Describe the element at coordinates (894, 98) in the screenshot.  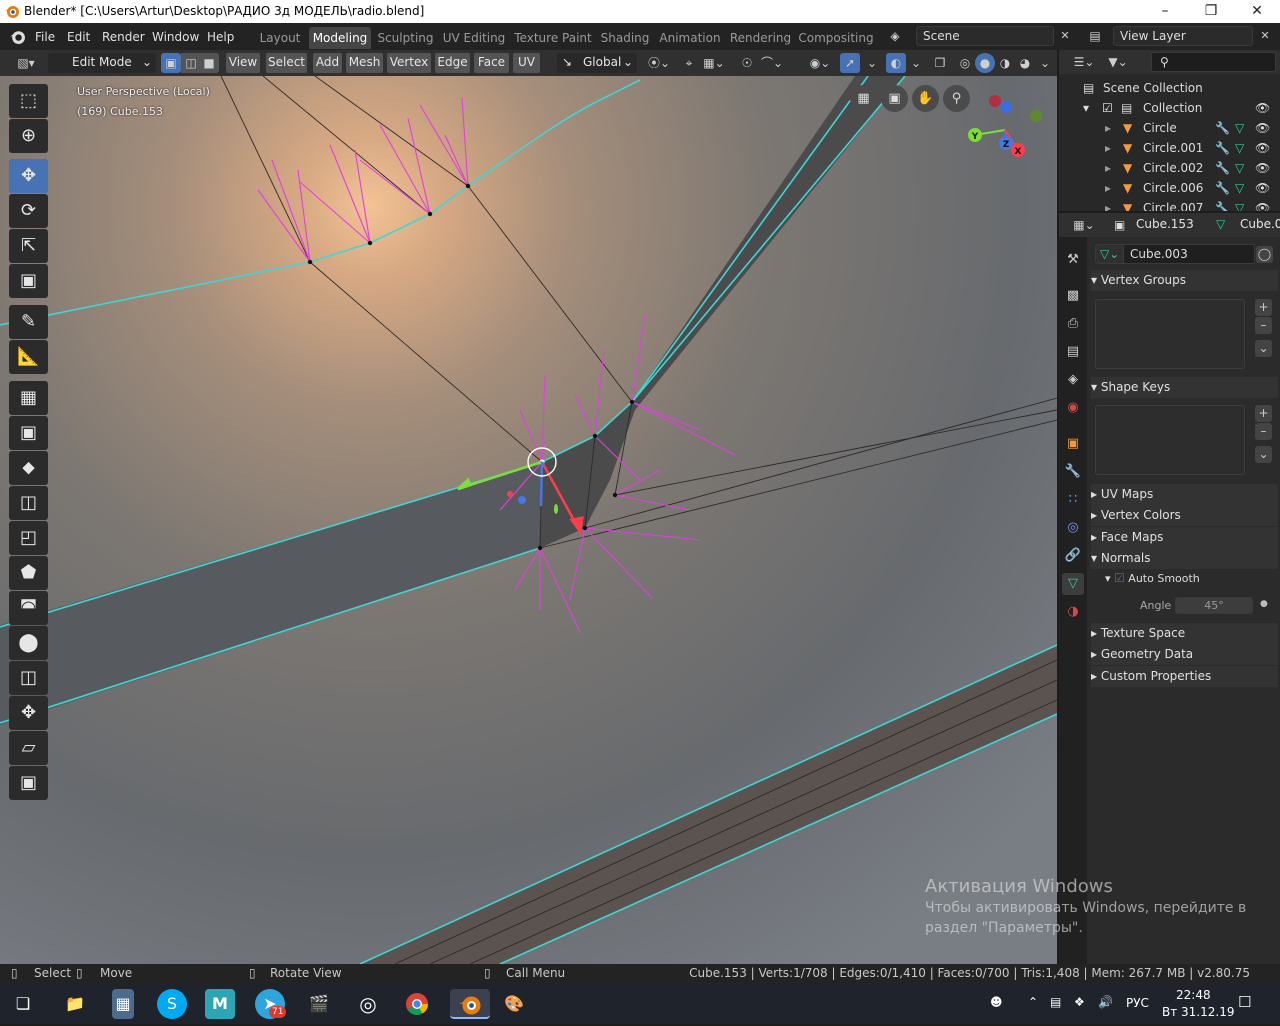
I see `camera-view-icon: ▣` at that location.